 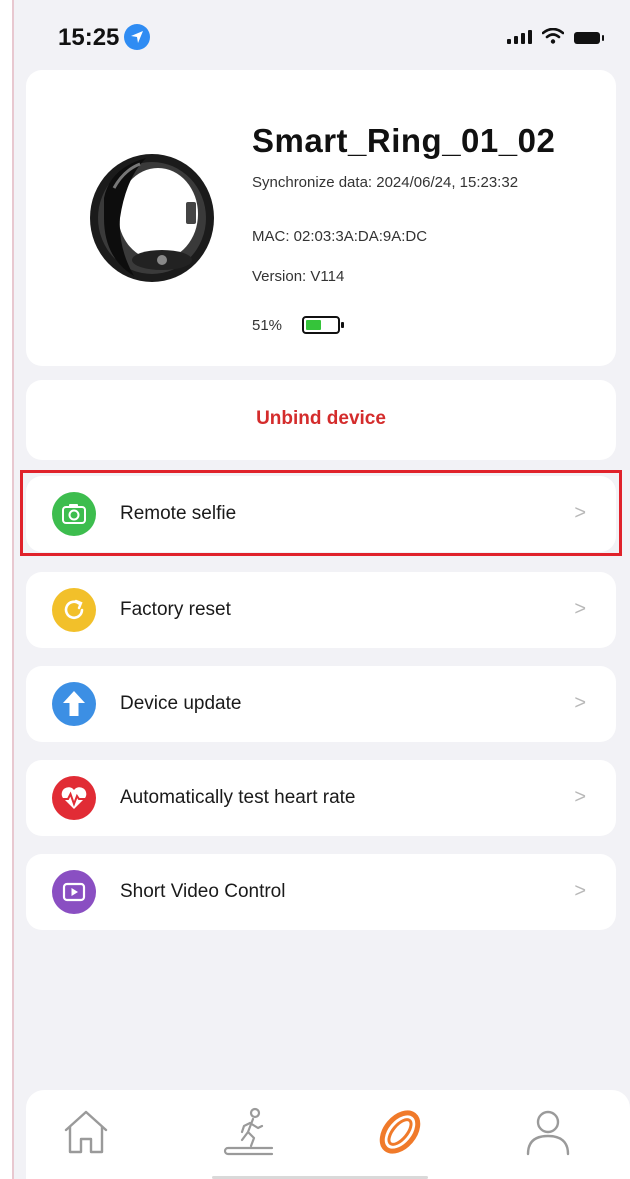 I want to click on profile-icon, so click(x=548, y=1133).